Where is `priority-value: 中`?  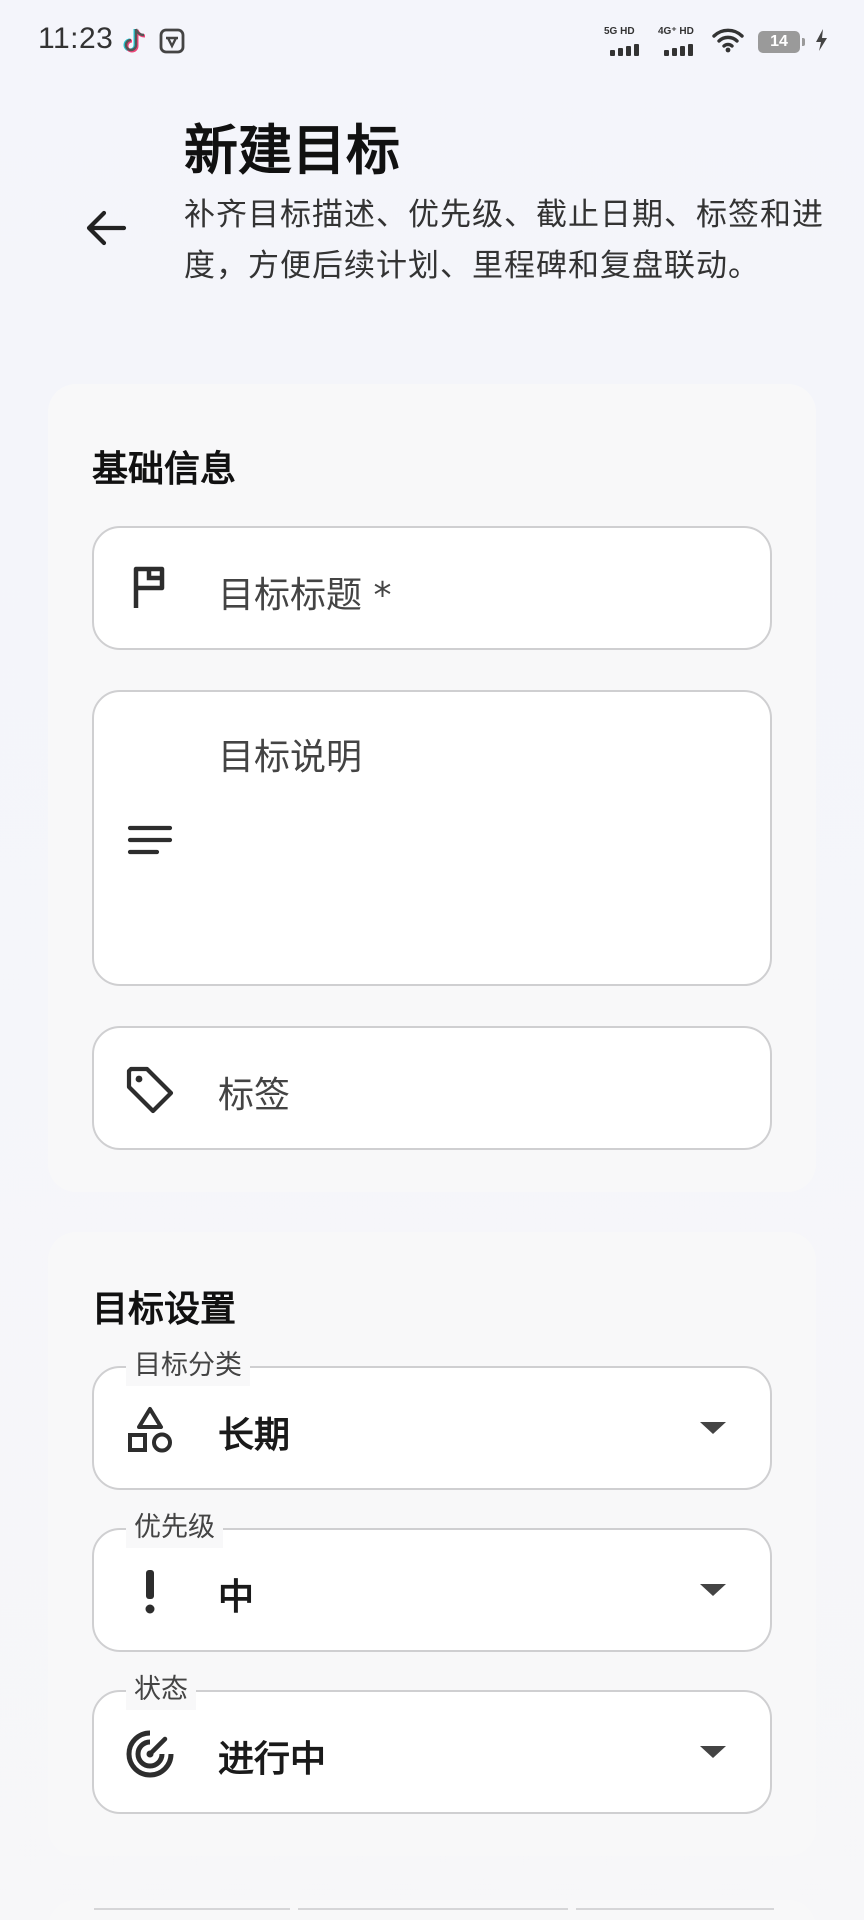 priority-value: 中 is located at coordinates (236, 1597).